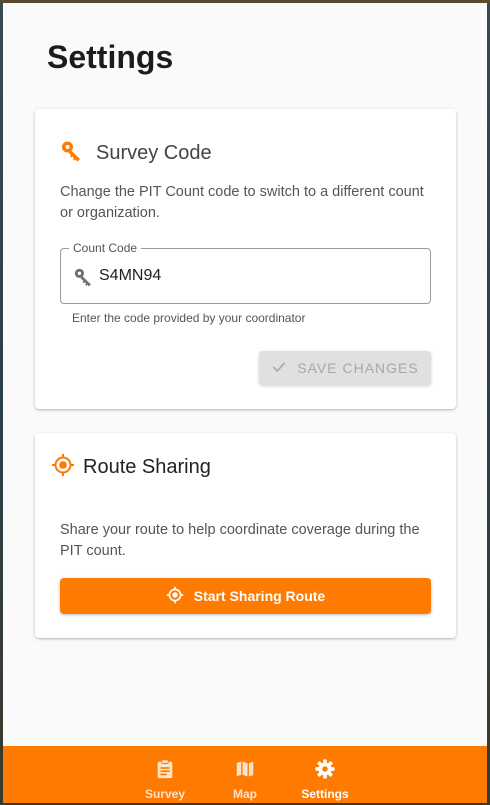 This screenshot has width=490, height=805. I want to click on map-icon, so click(245, 771).